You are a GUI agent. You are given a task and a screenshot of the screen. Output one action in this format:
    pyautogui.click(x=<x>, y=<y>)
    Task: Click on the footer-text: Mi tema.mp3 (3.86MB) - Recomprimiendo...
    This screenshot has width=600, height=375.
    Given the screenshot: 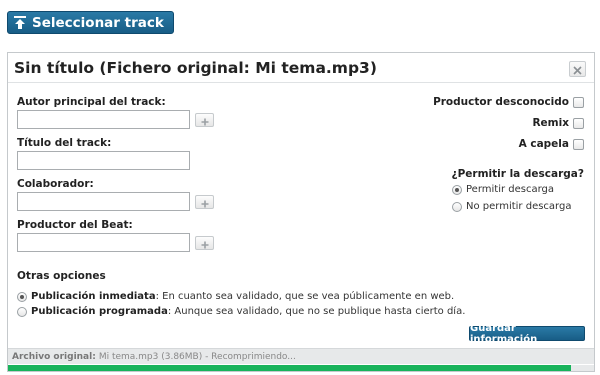 What is the action you would take?
    pyautogui.click(x=197, y=356)
    